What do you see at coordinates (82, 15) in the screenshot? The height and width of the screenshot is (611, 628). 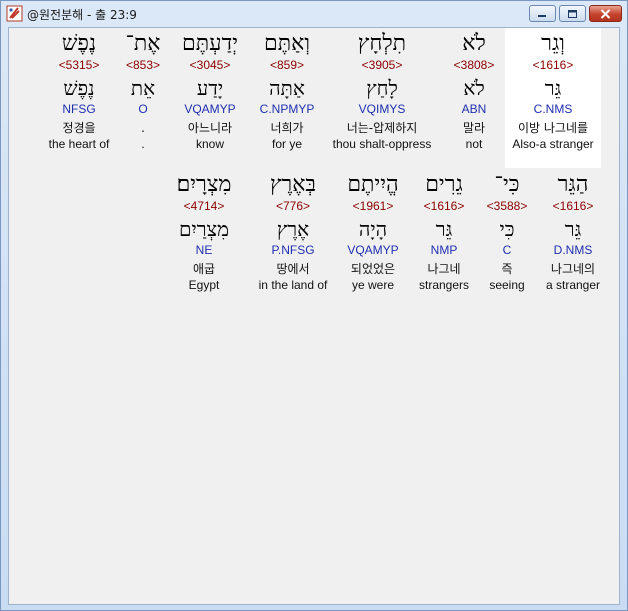 I see `window-title: @원전분해 - 출 23:9` at bounding box center [82, 15].